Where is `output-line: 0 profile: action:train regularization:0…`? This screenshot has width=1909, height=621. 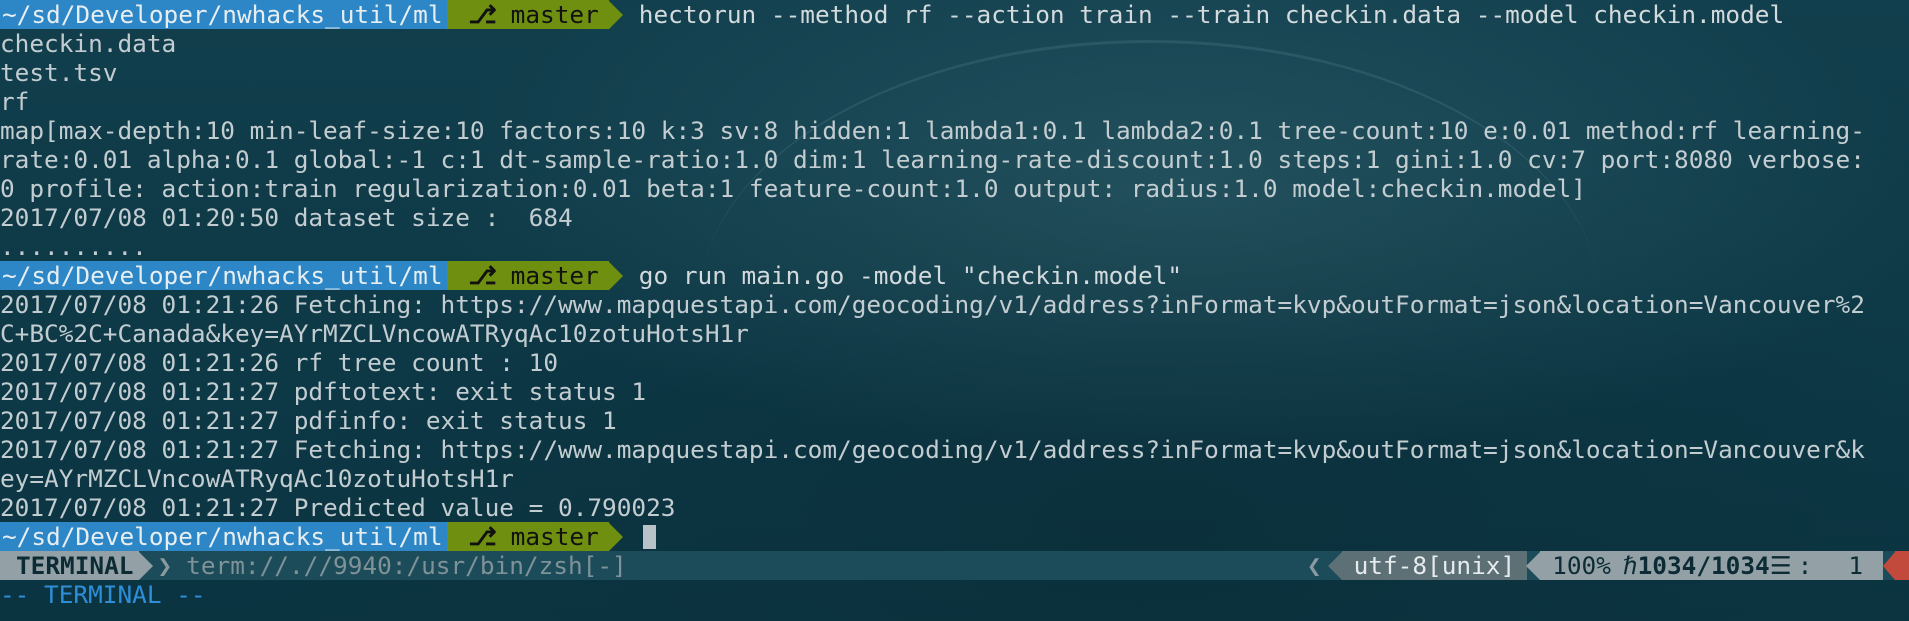 output-line: 0 profile: action:train regularization:0… is located at coordinates (793, 188).